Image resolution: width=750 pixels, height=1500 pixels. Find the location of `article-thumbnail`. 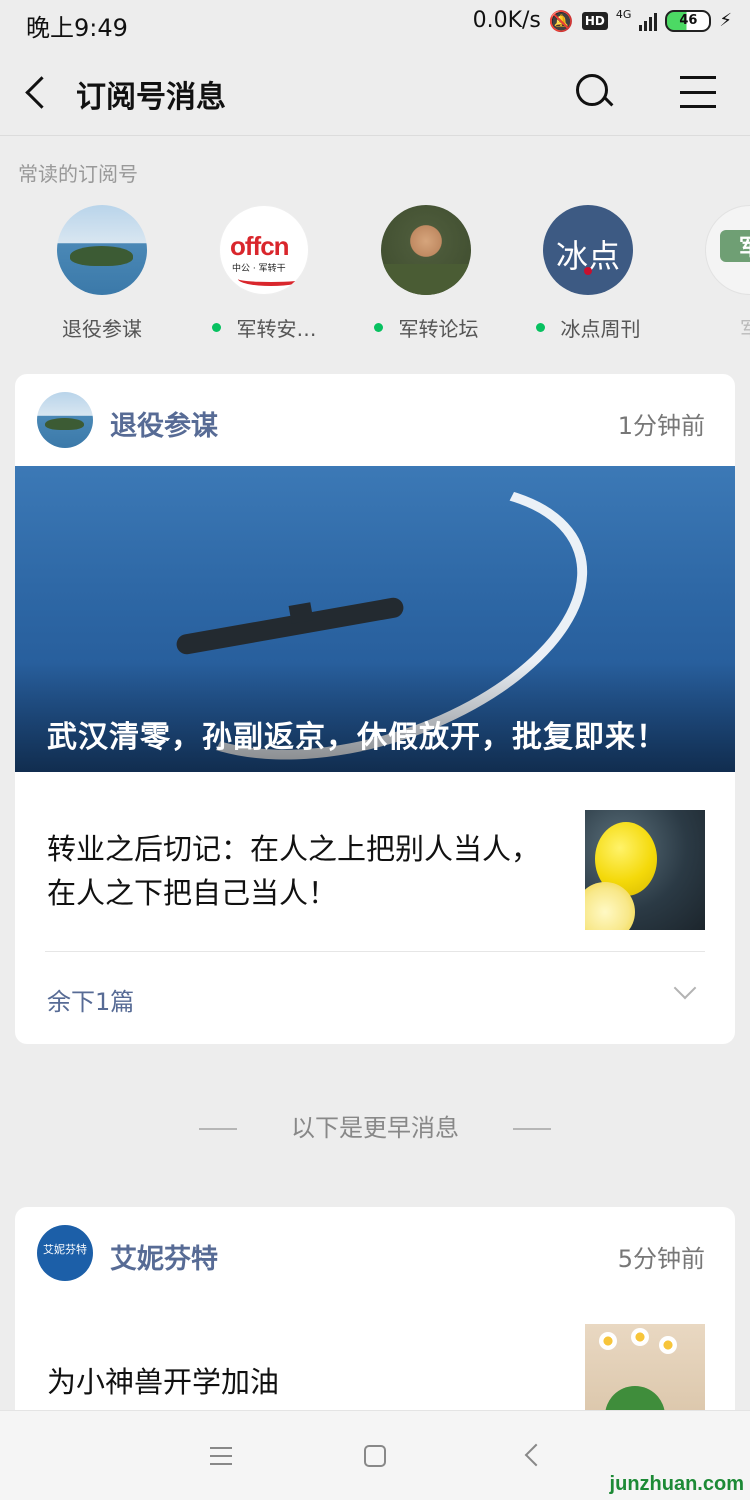

article-thumbnail is located at coordinates (645, 870).